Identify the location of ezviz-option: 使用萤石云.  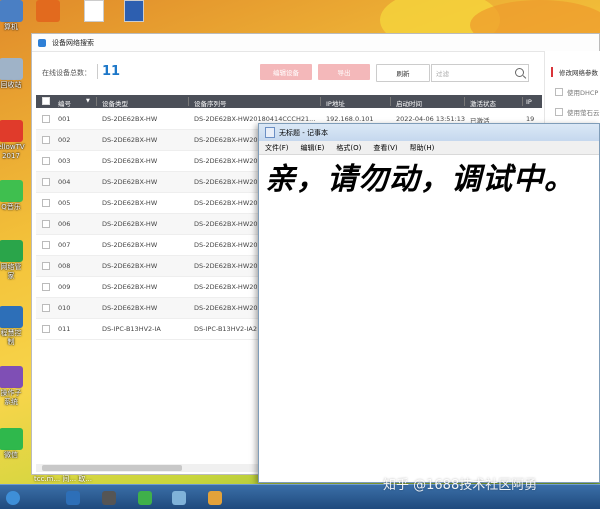
(577, 112).